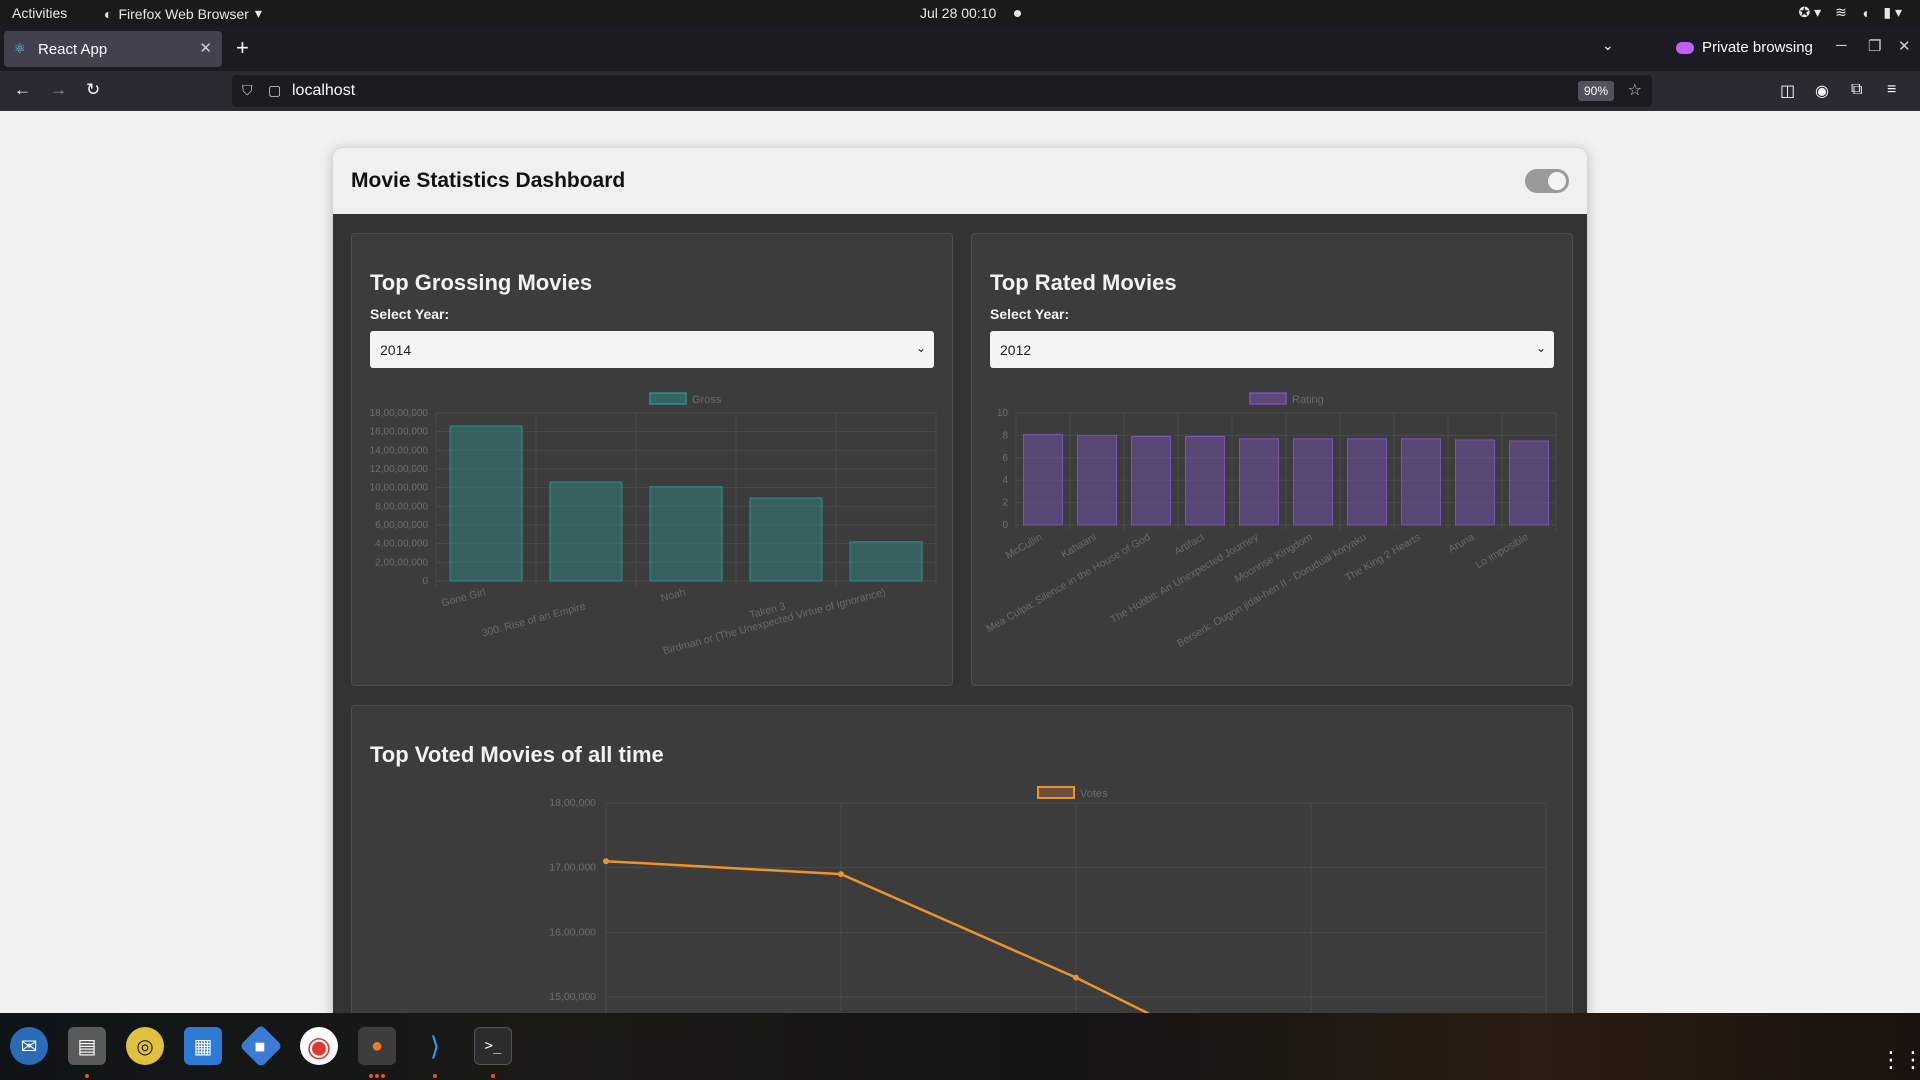 The height and width of the screenshot is (1080, 1920). Describe the element at coordinates (22, 90) in the screenshot. I see `back-icon: ←` at that location.